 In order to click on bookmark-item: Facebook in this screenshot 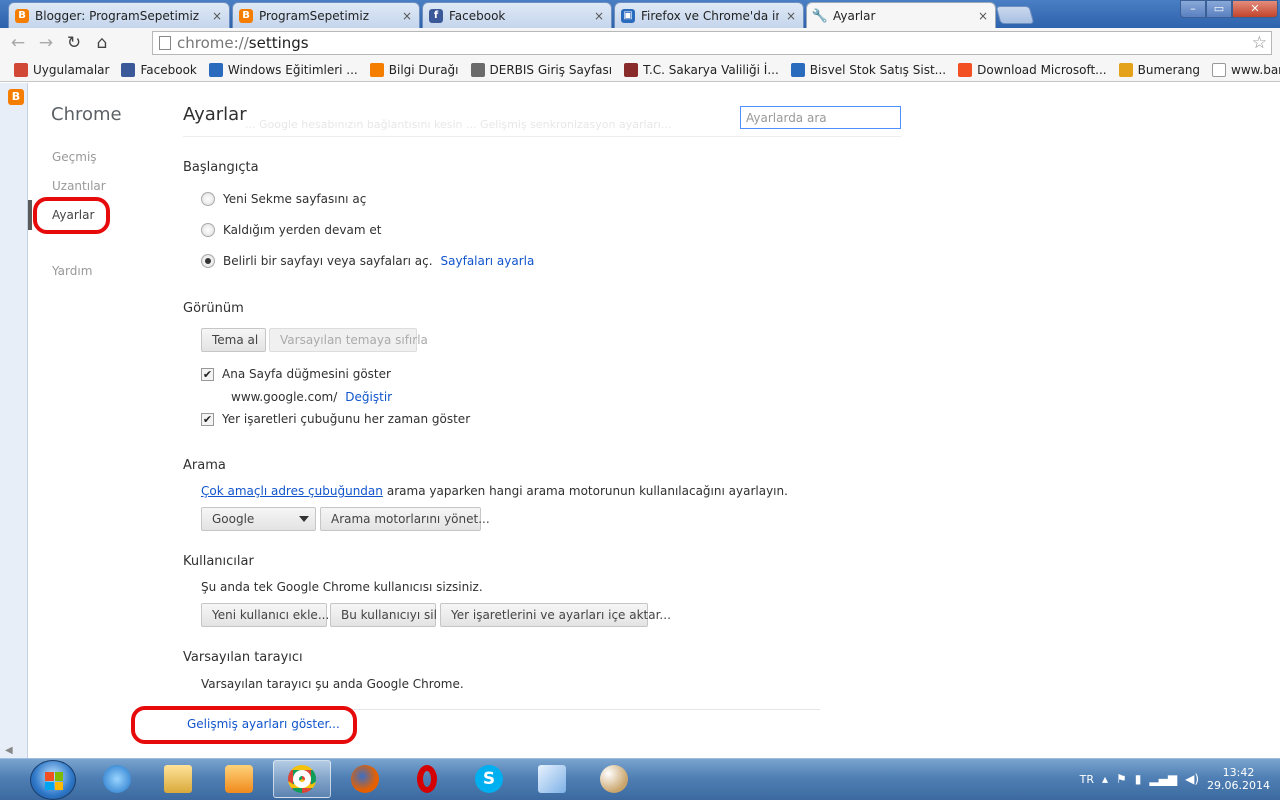, I will do `click(158, 69)`.